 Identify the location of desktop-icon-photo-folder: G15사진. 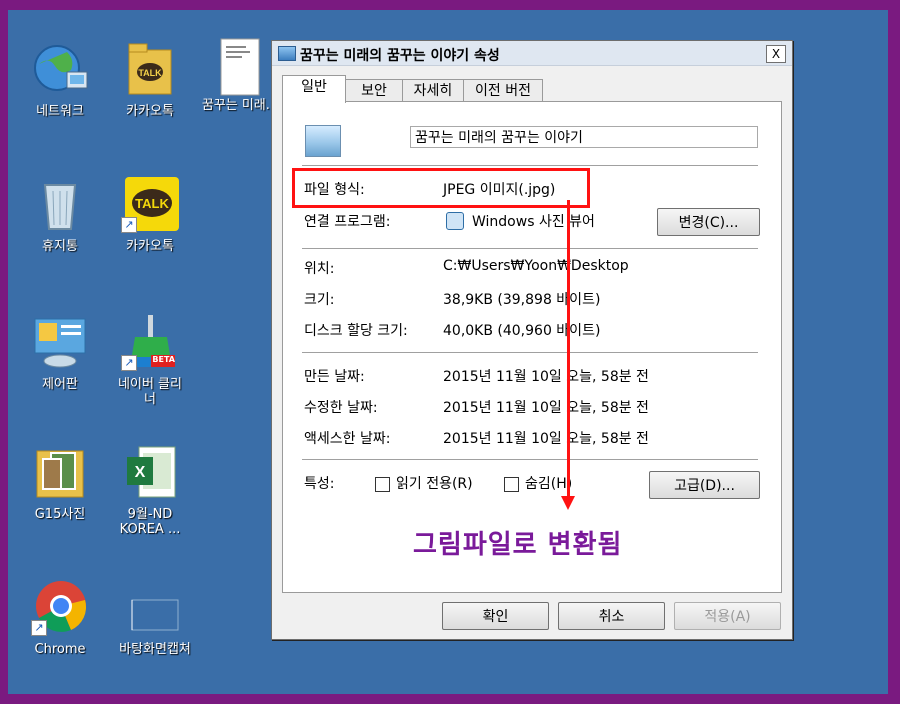
(60, 482).